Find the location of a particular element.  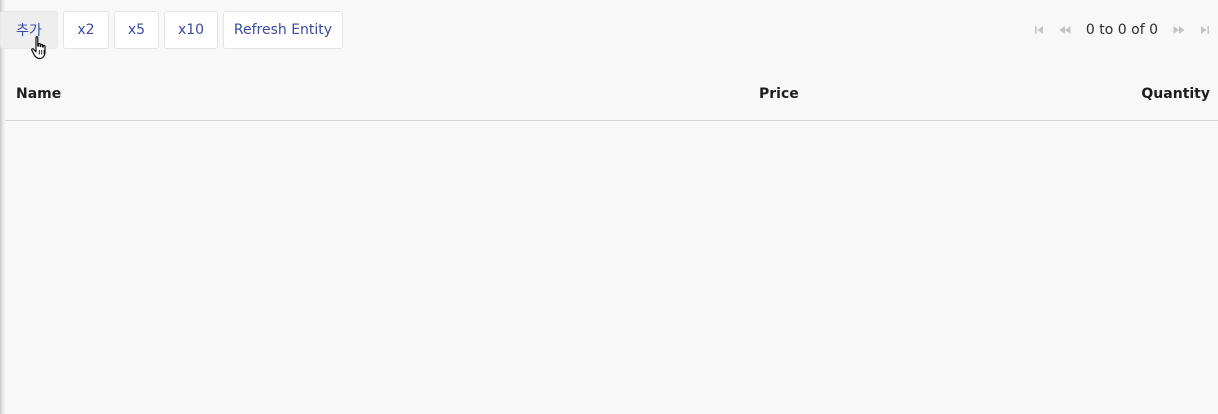

add-button: 추가 is located at coordinates (29, 30).